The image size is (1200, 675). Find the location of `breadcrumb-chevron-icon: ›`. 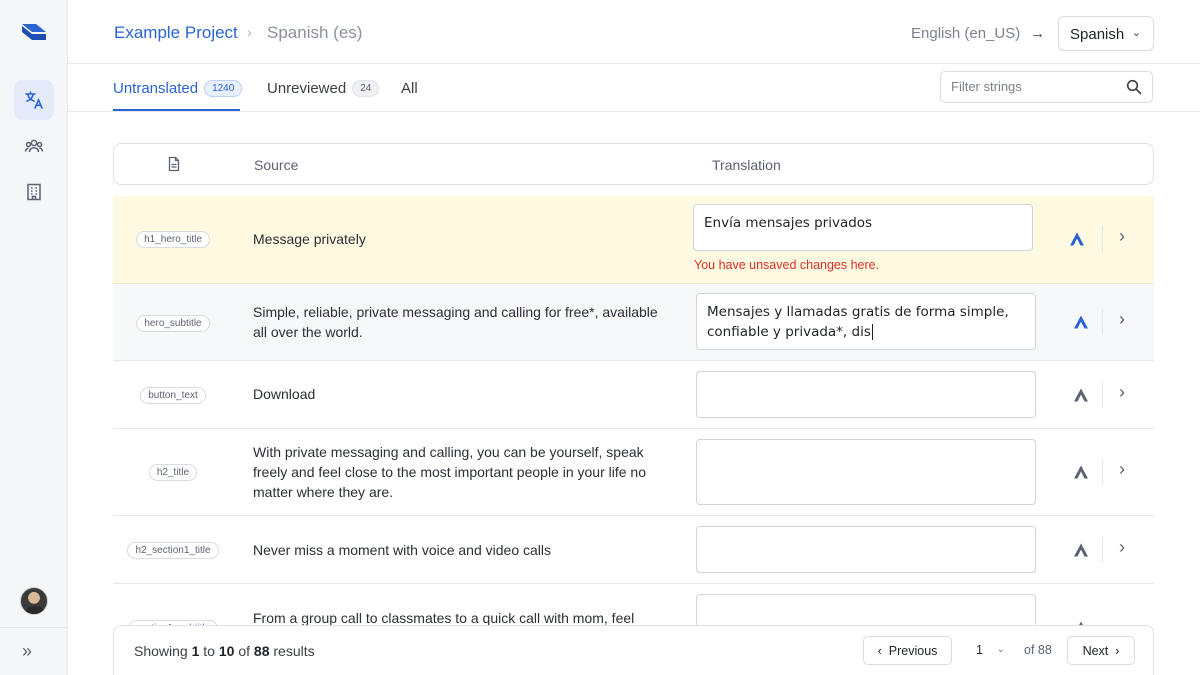

breadcrumb-chevron-icon: › is located at coordinates (249, 32).